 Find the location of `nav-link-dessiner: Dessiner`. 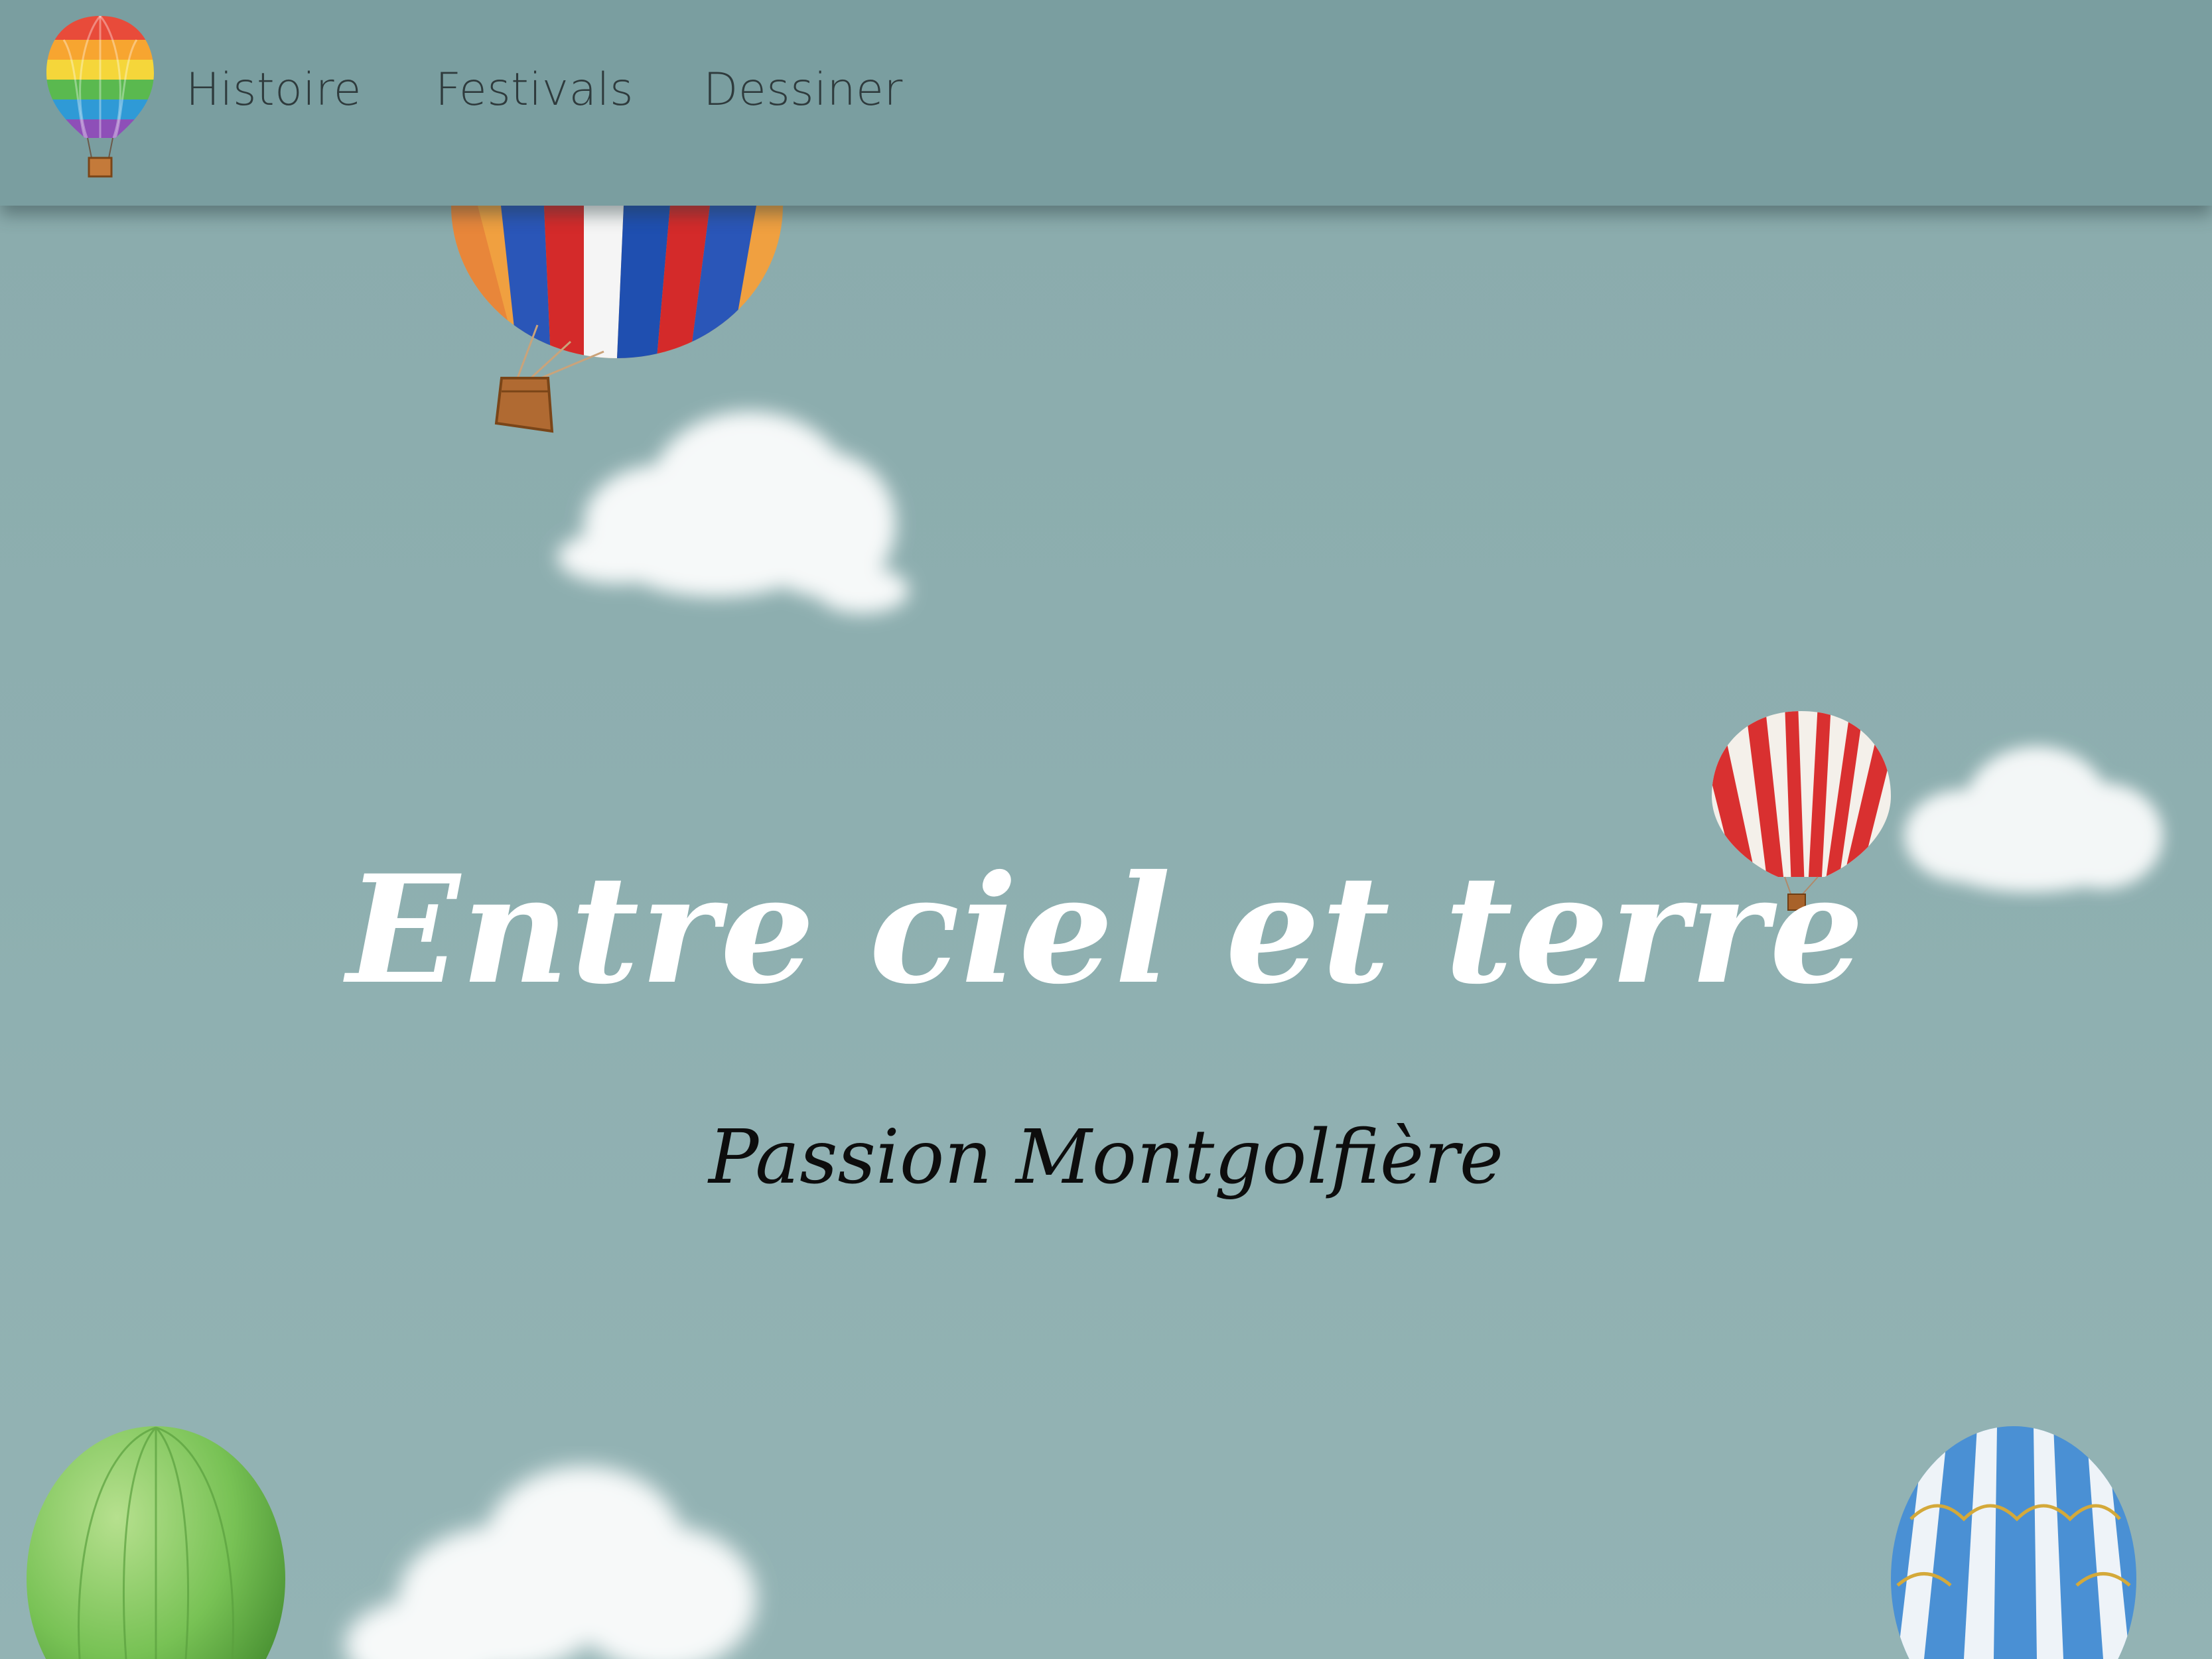

nav-link-dessiner: Dessiner is located at coordinates (803, 90).